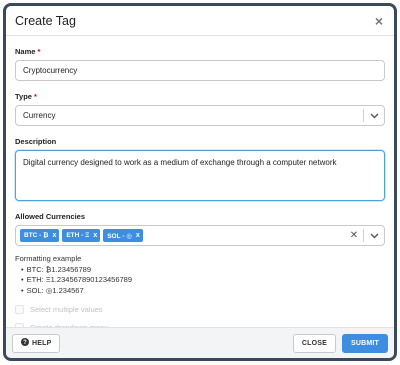 The image size is (400, 365). I want to click on option-multiple-values: Select multiple values, so click(200, 309).